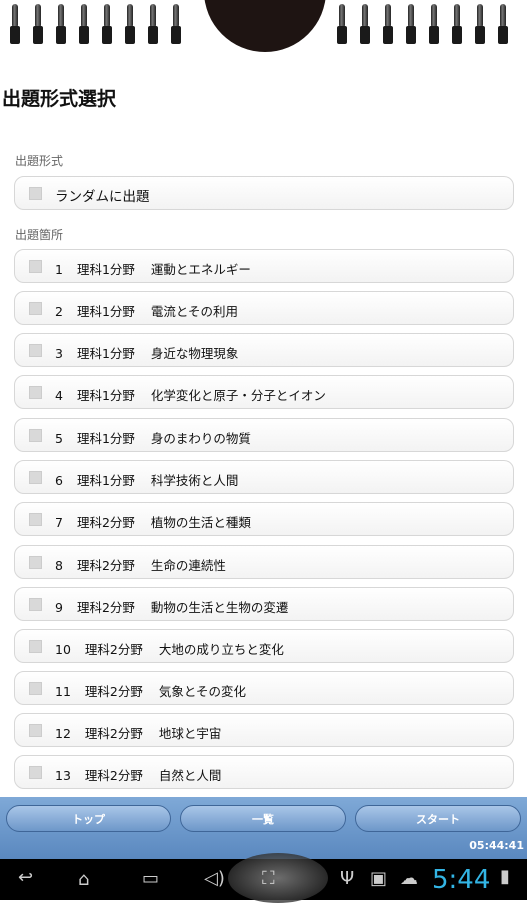  What do you see at coordinates (202, 691) in the screenshot?
I see `item-topic: 気象とその変化` at bounding box center [202, 691].